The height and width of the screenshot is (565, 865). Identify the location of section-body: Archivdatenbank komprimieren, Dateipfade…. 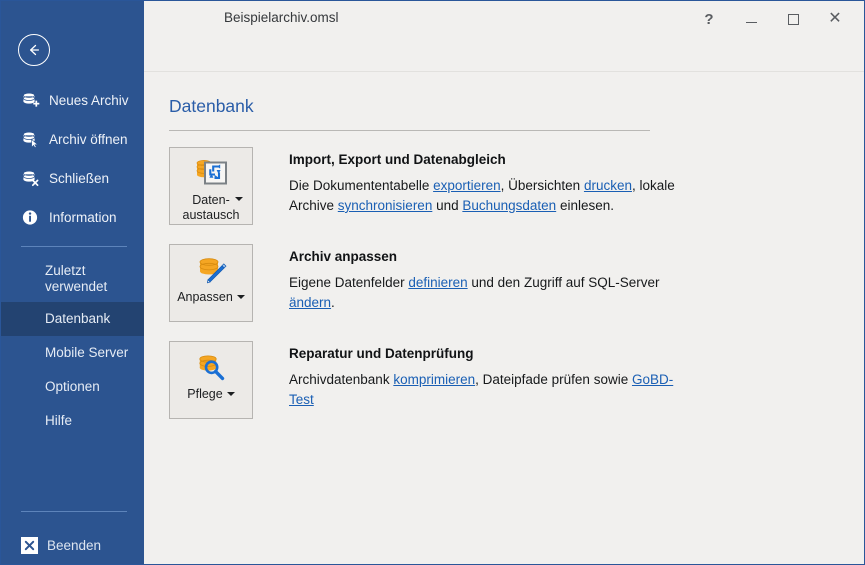
(489, 390).